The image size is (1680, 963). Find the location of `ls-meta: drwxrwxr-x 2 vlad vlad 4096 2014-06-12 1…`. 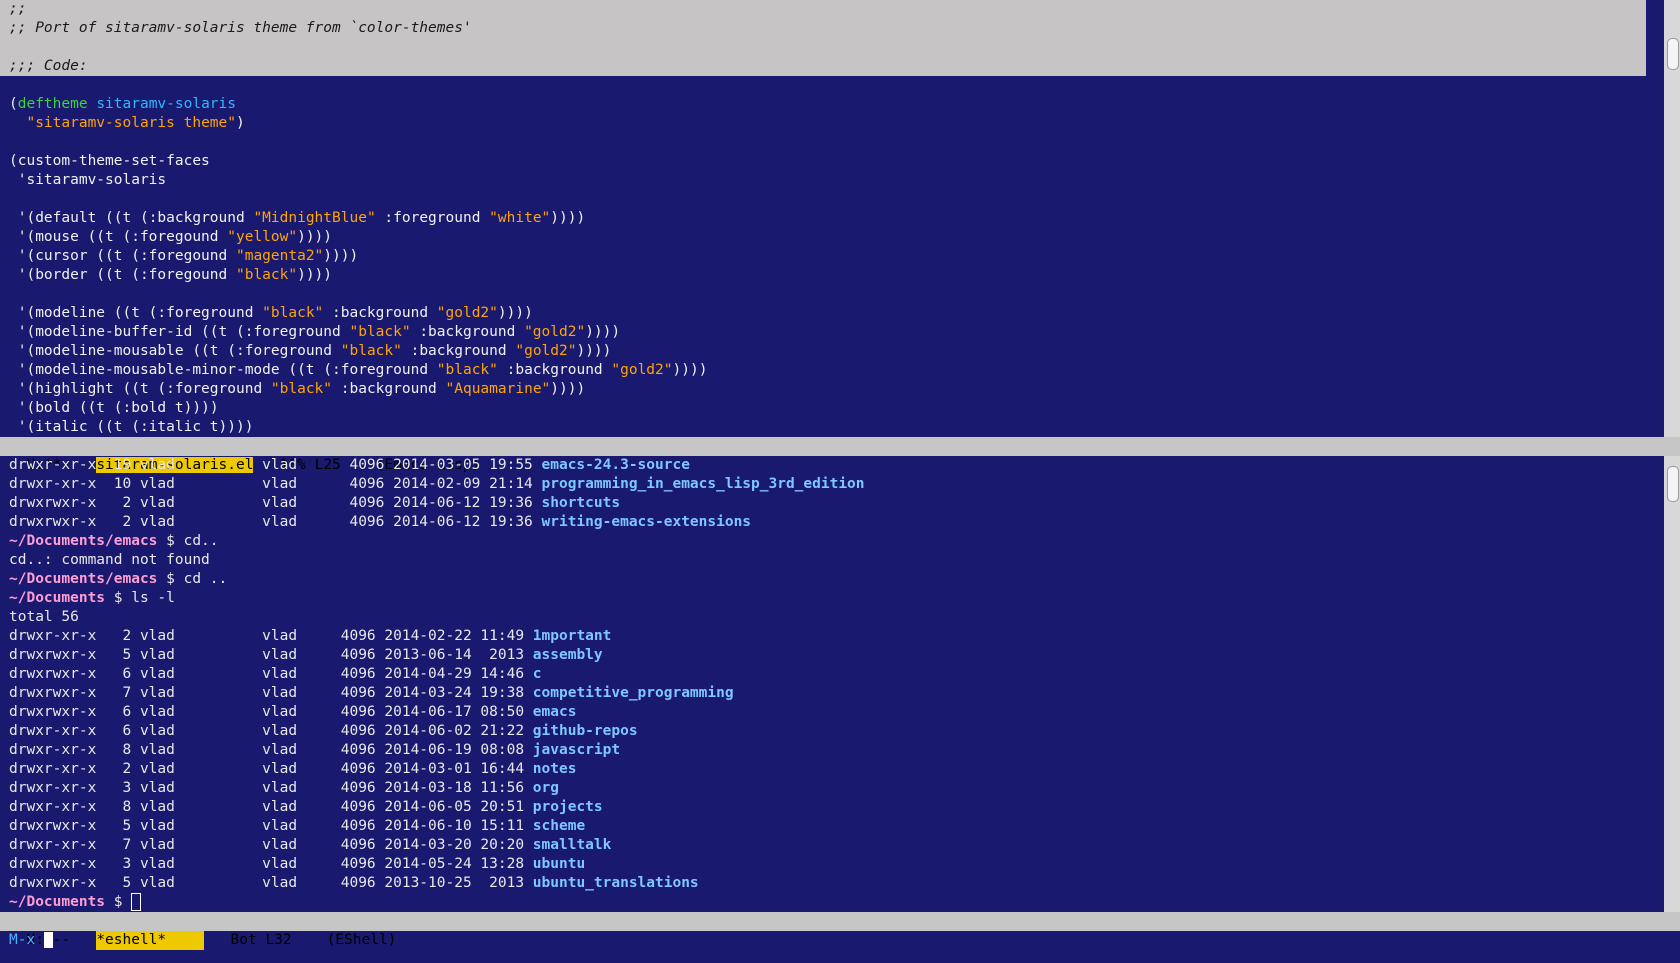

ls-meta: drwxrwxr-x 2 vlad vlad 4096 2014-06-12 1… is located at coordinates (275, 522).